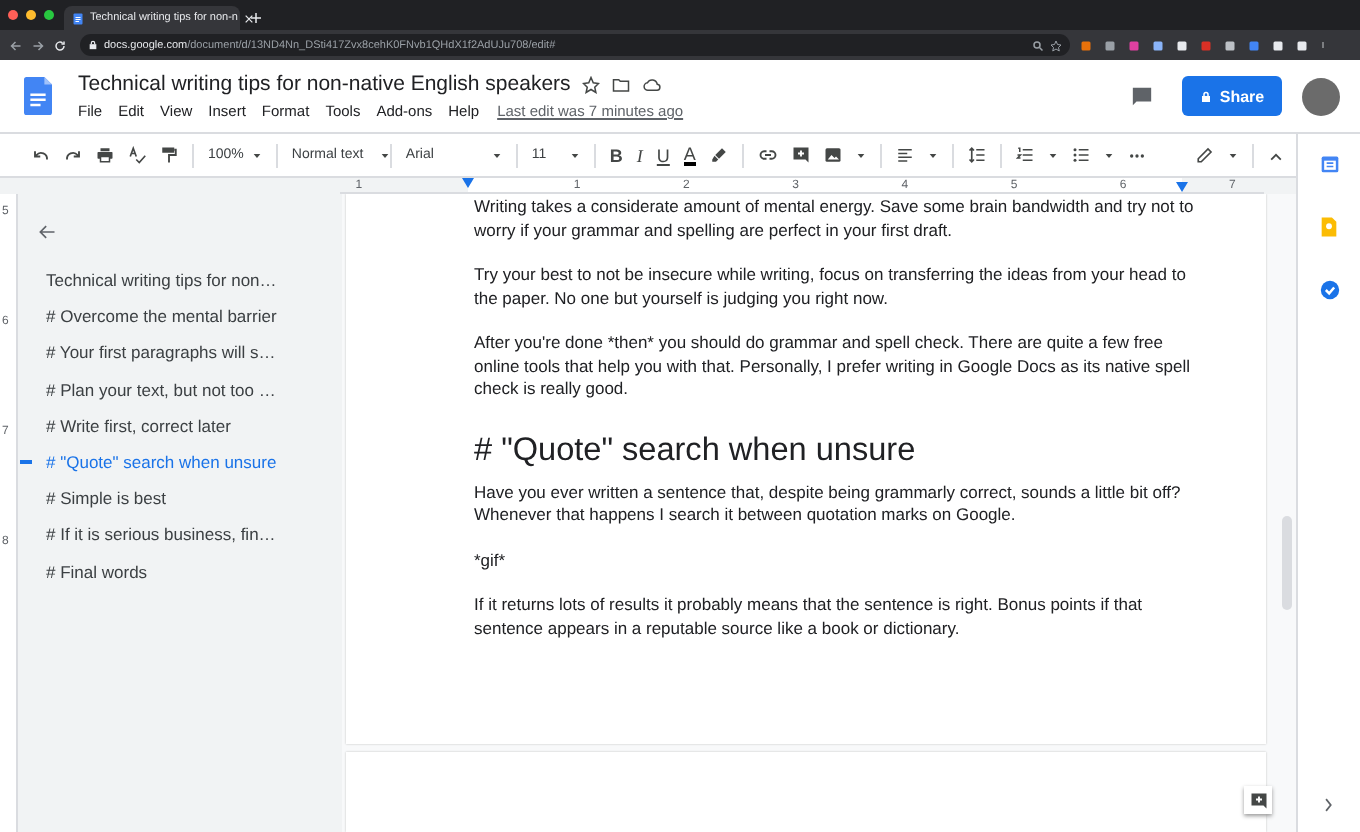 Image resolution: width=1360 pixels, height=832 pixels. Describe the element at coordinates (616, 155) in the screenshot. I see `bold-button: B` at that location.